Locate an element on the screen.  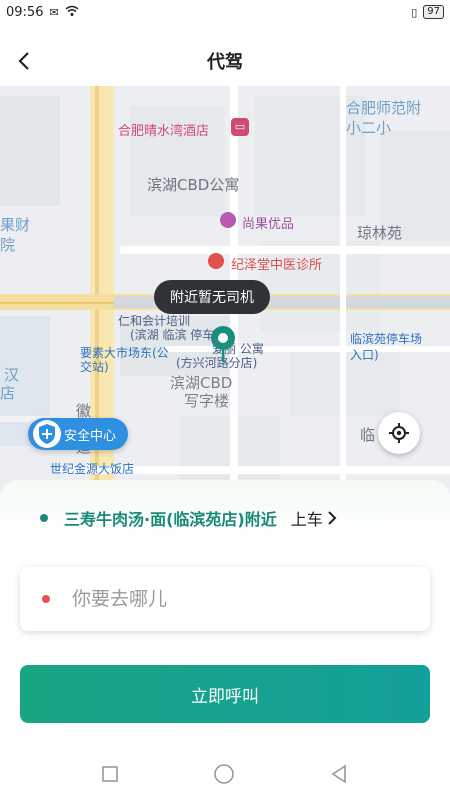
map-label-clinic: 纪泽堂中医诊所 is located at coordinates (277, 265).